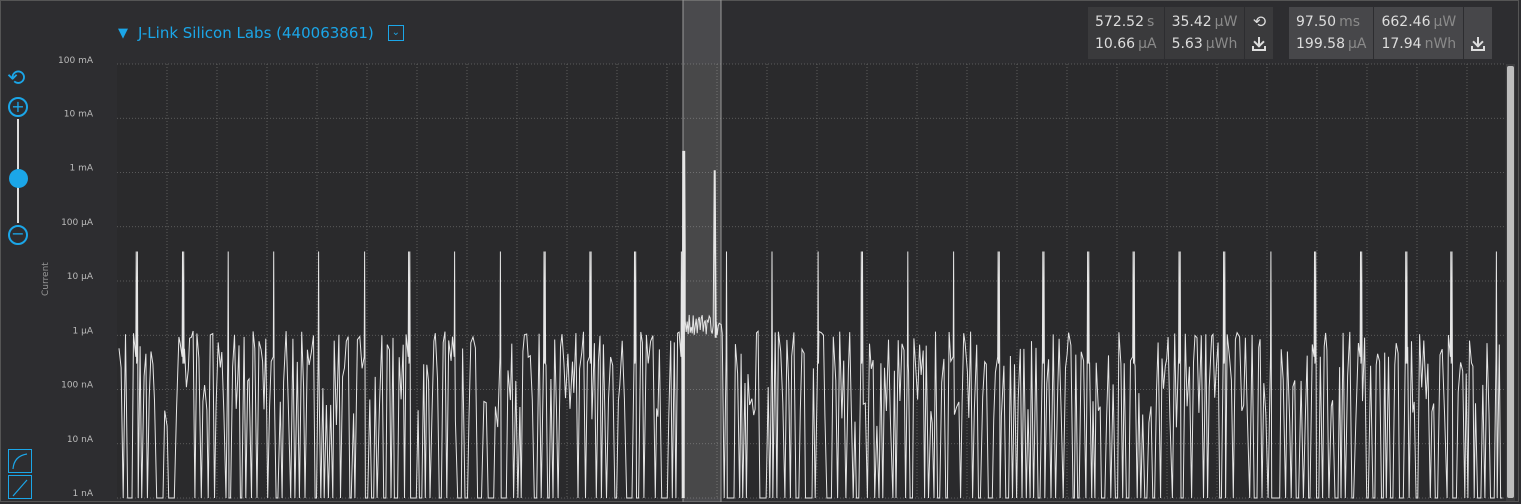  I want to click on y-tick-label: 10 mA, so click(79, 114).